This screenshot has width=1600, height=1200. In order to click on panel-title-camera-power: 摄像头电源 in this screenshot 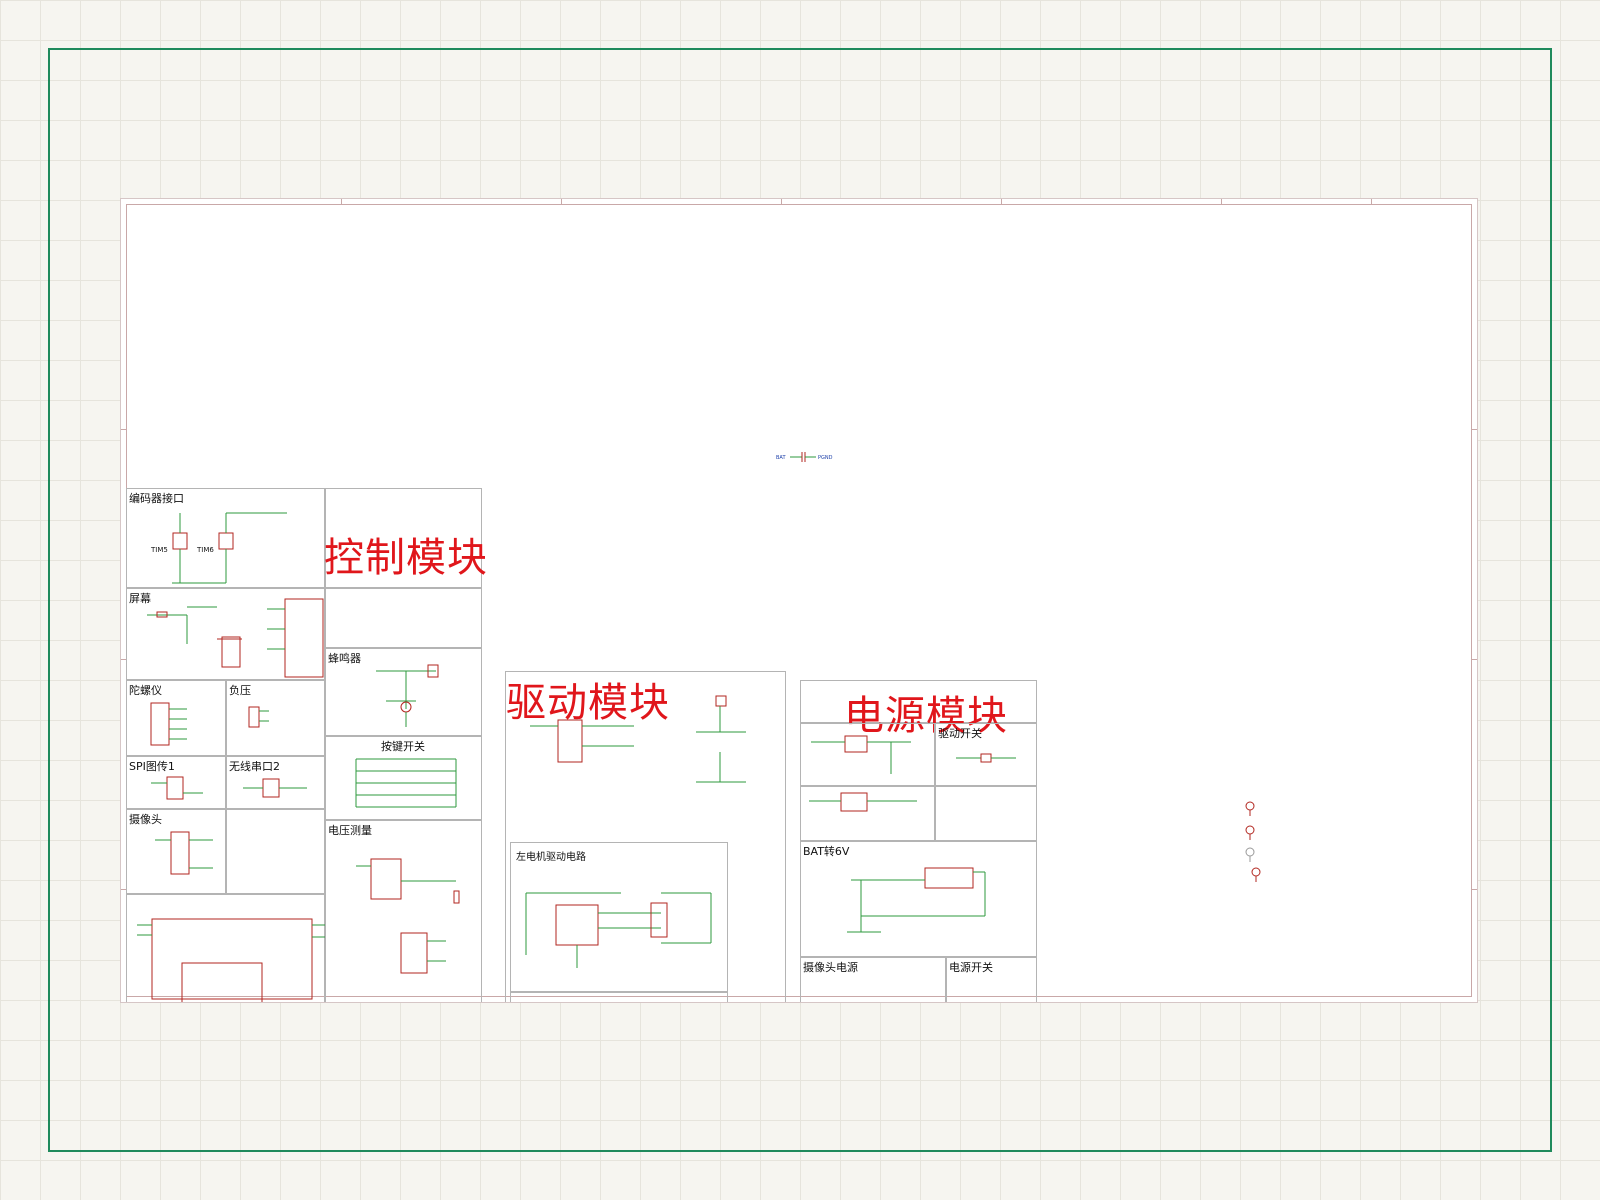, I will do `click(830, 967)`.